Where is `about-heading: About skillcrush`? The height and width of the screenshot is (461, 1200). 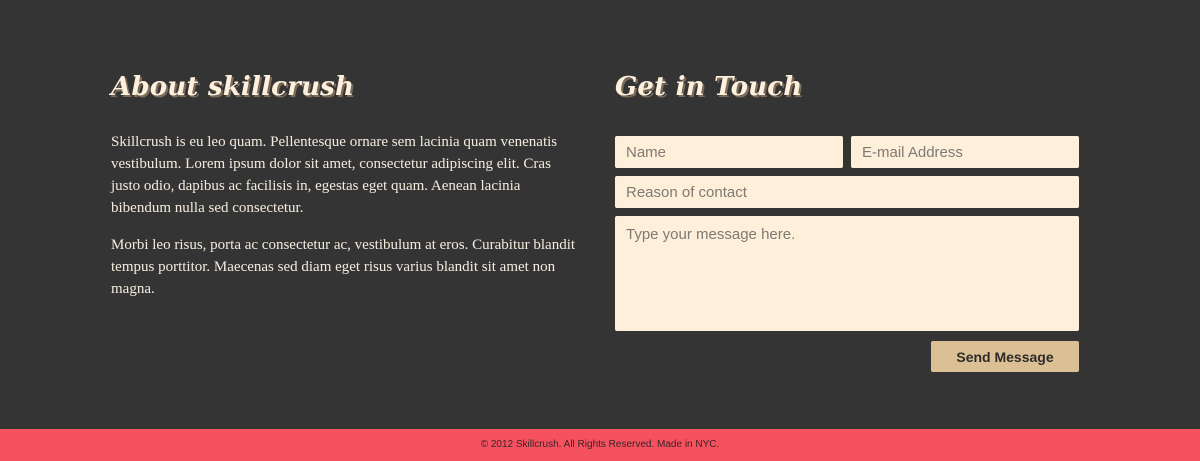
about-heading: About skillcrush is located at coordinates (233, 87).